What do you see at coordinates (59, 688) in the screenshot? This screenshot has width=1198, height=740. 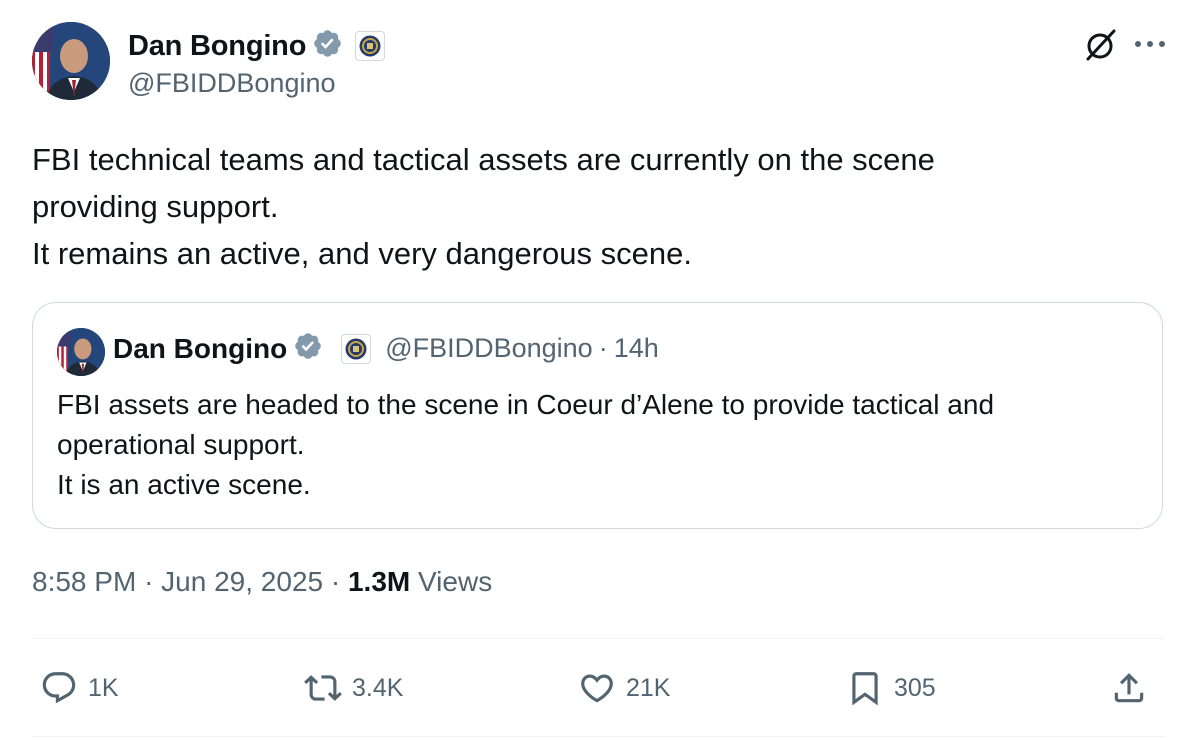 I see `reply-icon` at bounding box center [59, 688].